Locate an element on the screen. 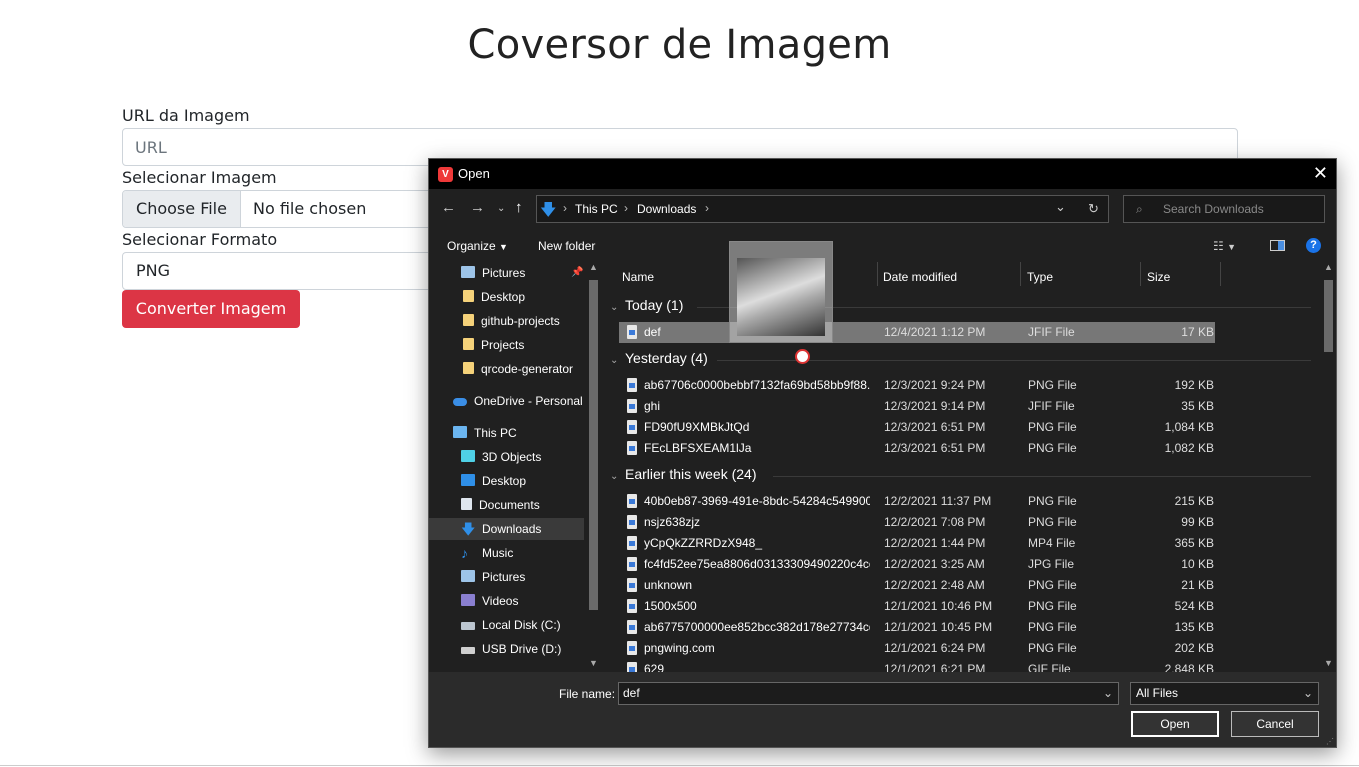  open-button: Open is located at coordinates (1175, 724).